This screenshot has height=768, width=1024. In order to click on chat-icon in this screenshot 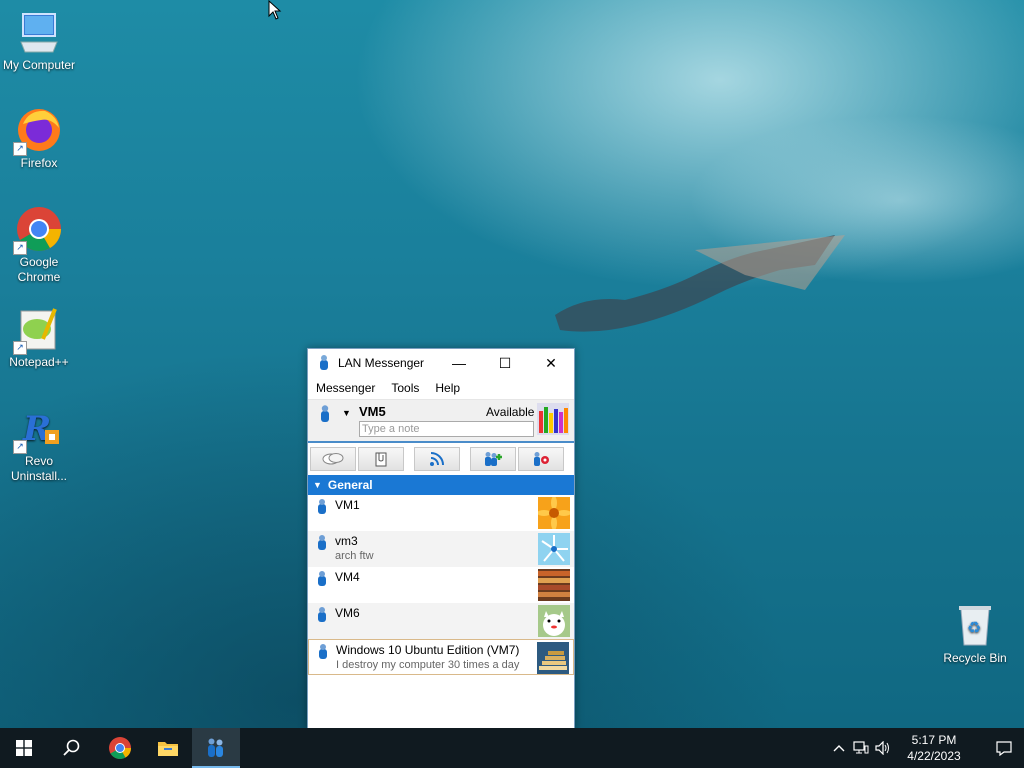, I will do `click(333, 459)`.